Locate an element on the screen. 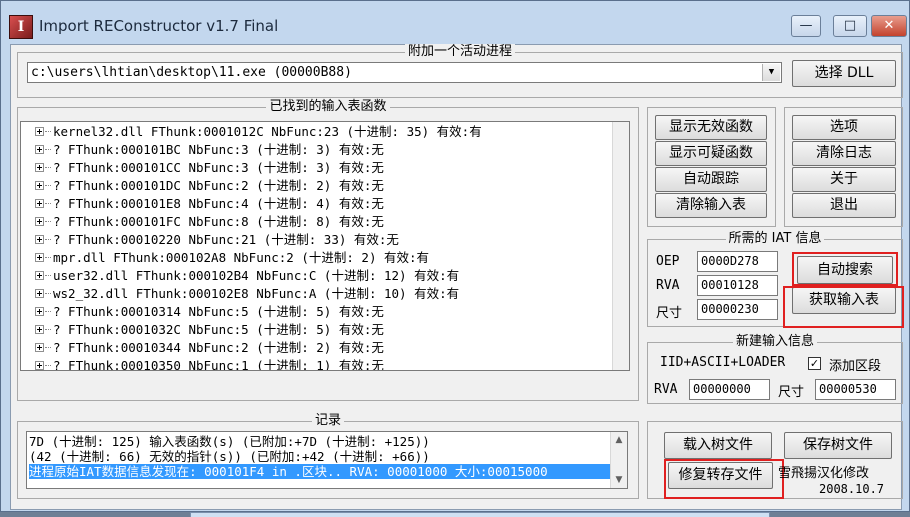 This screenshot has width=910, height=517. scroll-up-icon: ▲ is located at coordinates (619, 440).